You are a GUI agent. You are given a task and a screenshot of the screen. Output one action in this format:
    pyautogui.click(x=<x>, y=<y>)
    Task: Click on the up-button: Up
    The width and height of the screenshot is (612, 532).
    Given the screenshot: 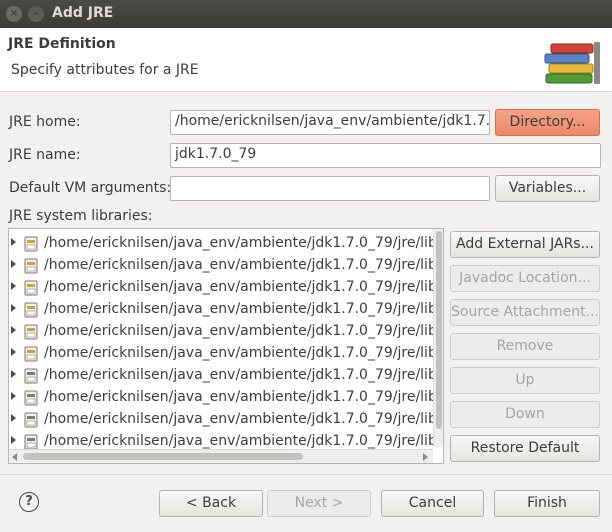 What is the action you would take?
    pyautogui.click(x=525, y=380)
    